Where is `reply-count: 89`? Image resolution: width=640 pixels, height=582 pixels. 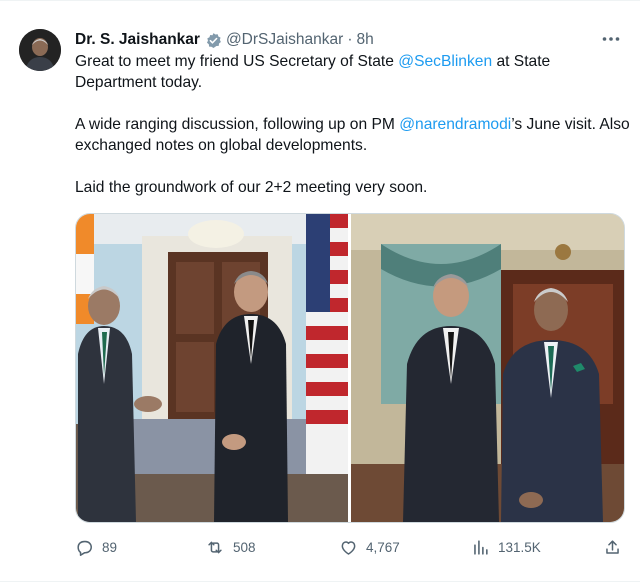
reply-count: 89 is located at coordinates (110, 547).